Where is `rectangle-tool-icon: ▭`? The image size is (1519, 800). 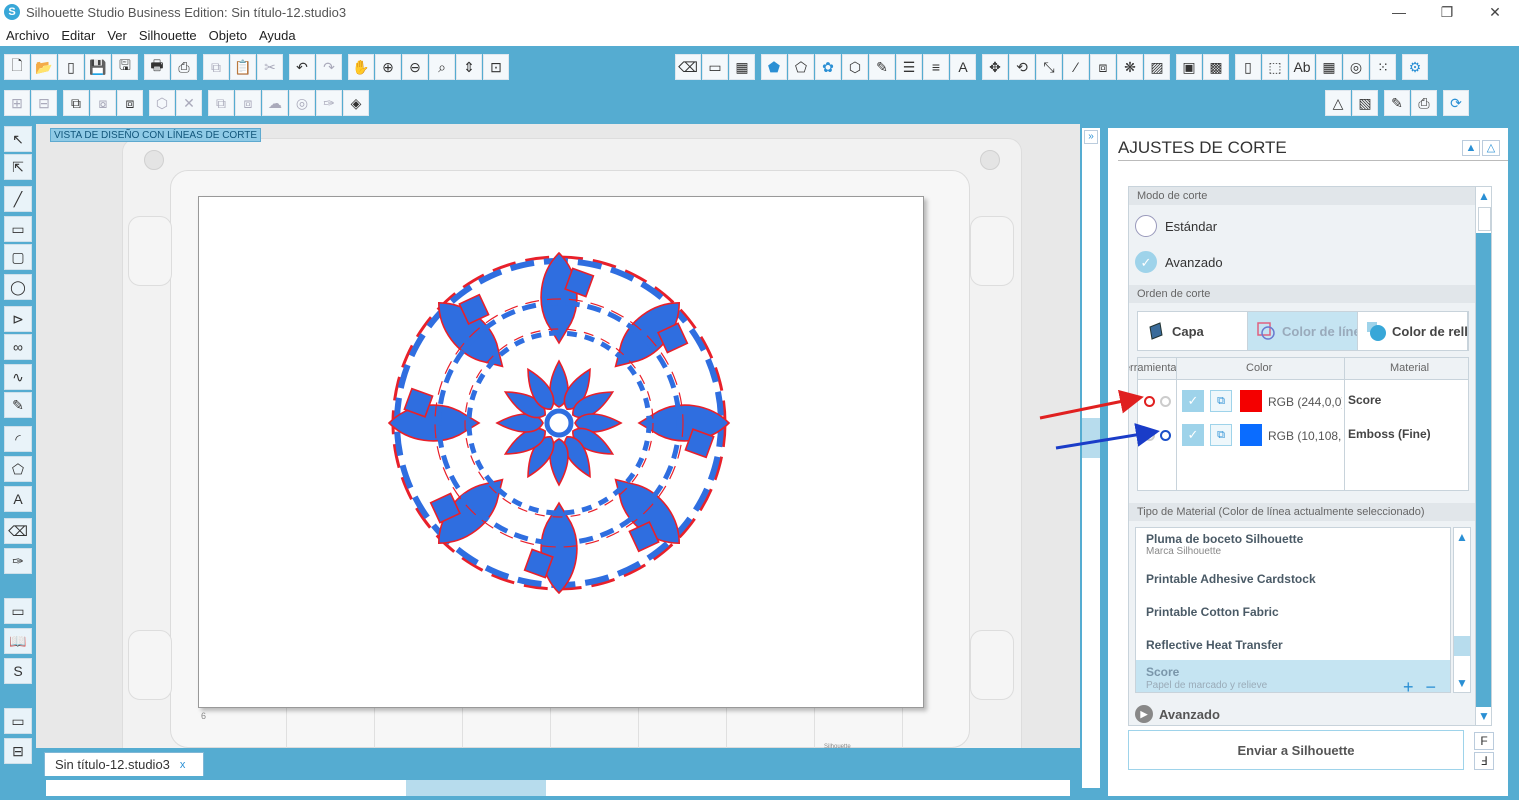
rectangle-tool-icon: ▭ is located at coordinates (18, 229).